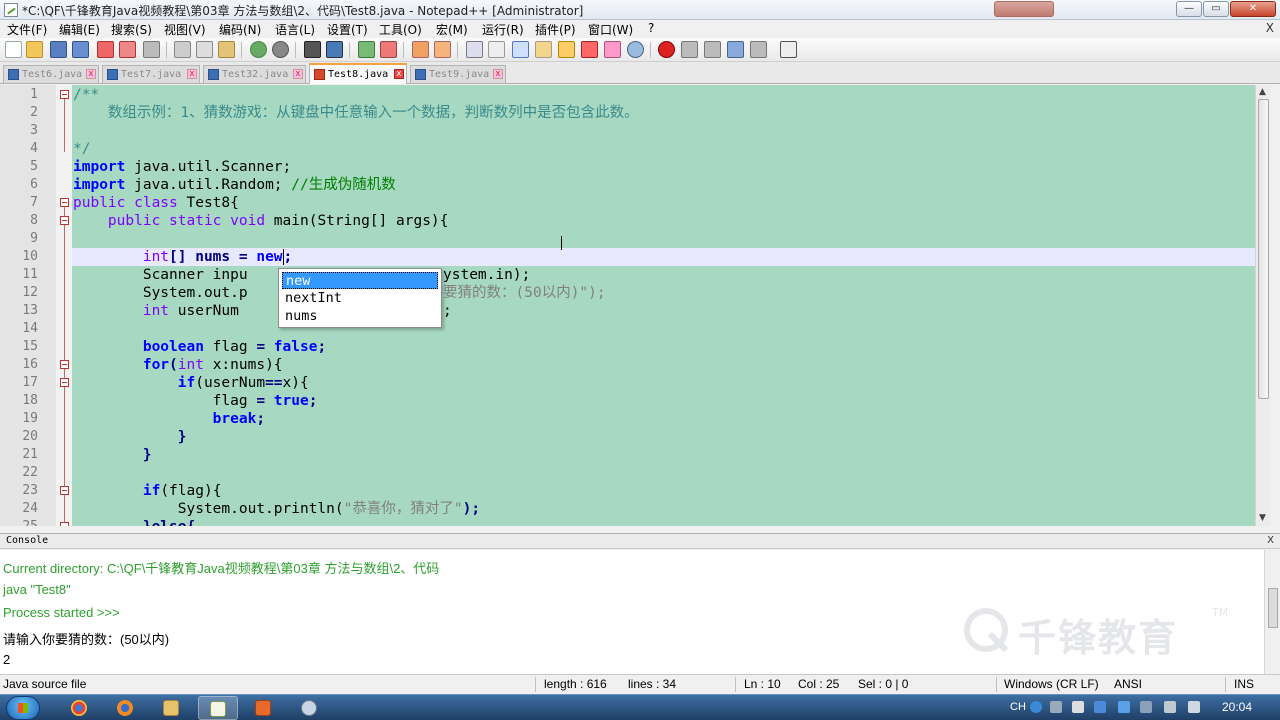 The height and width of the screenshot is (720, 1280). I want to click on menu-view: 视图(V), so click(185, 29).